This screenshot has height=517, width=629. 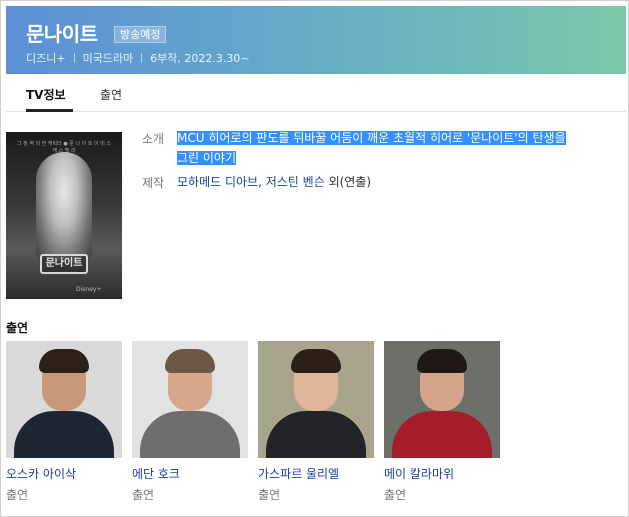 I want to click on synopsis-line-2: 그린 이야기, so click(x=207, y=158).